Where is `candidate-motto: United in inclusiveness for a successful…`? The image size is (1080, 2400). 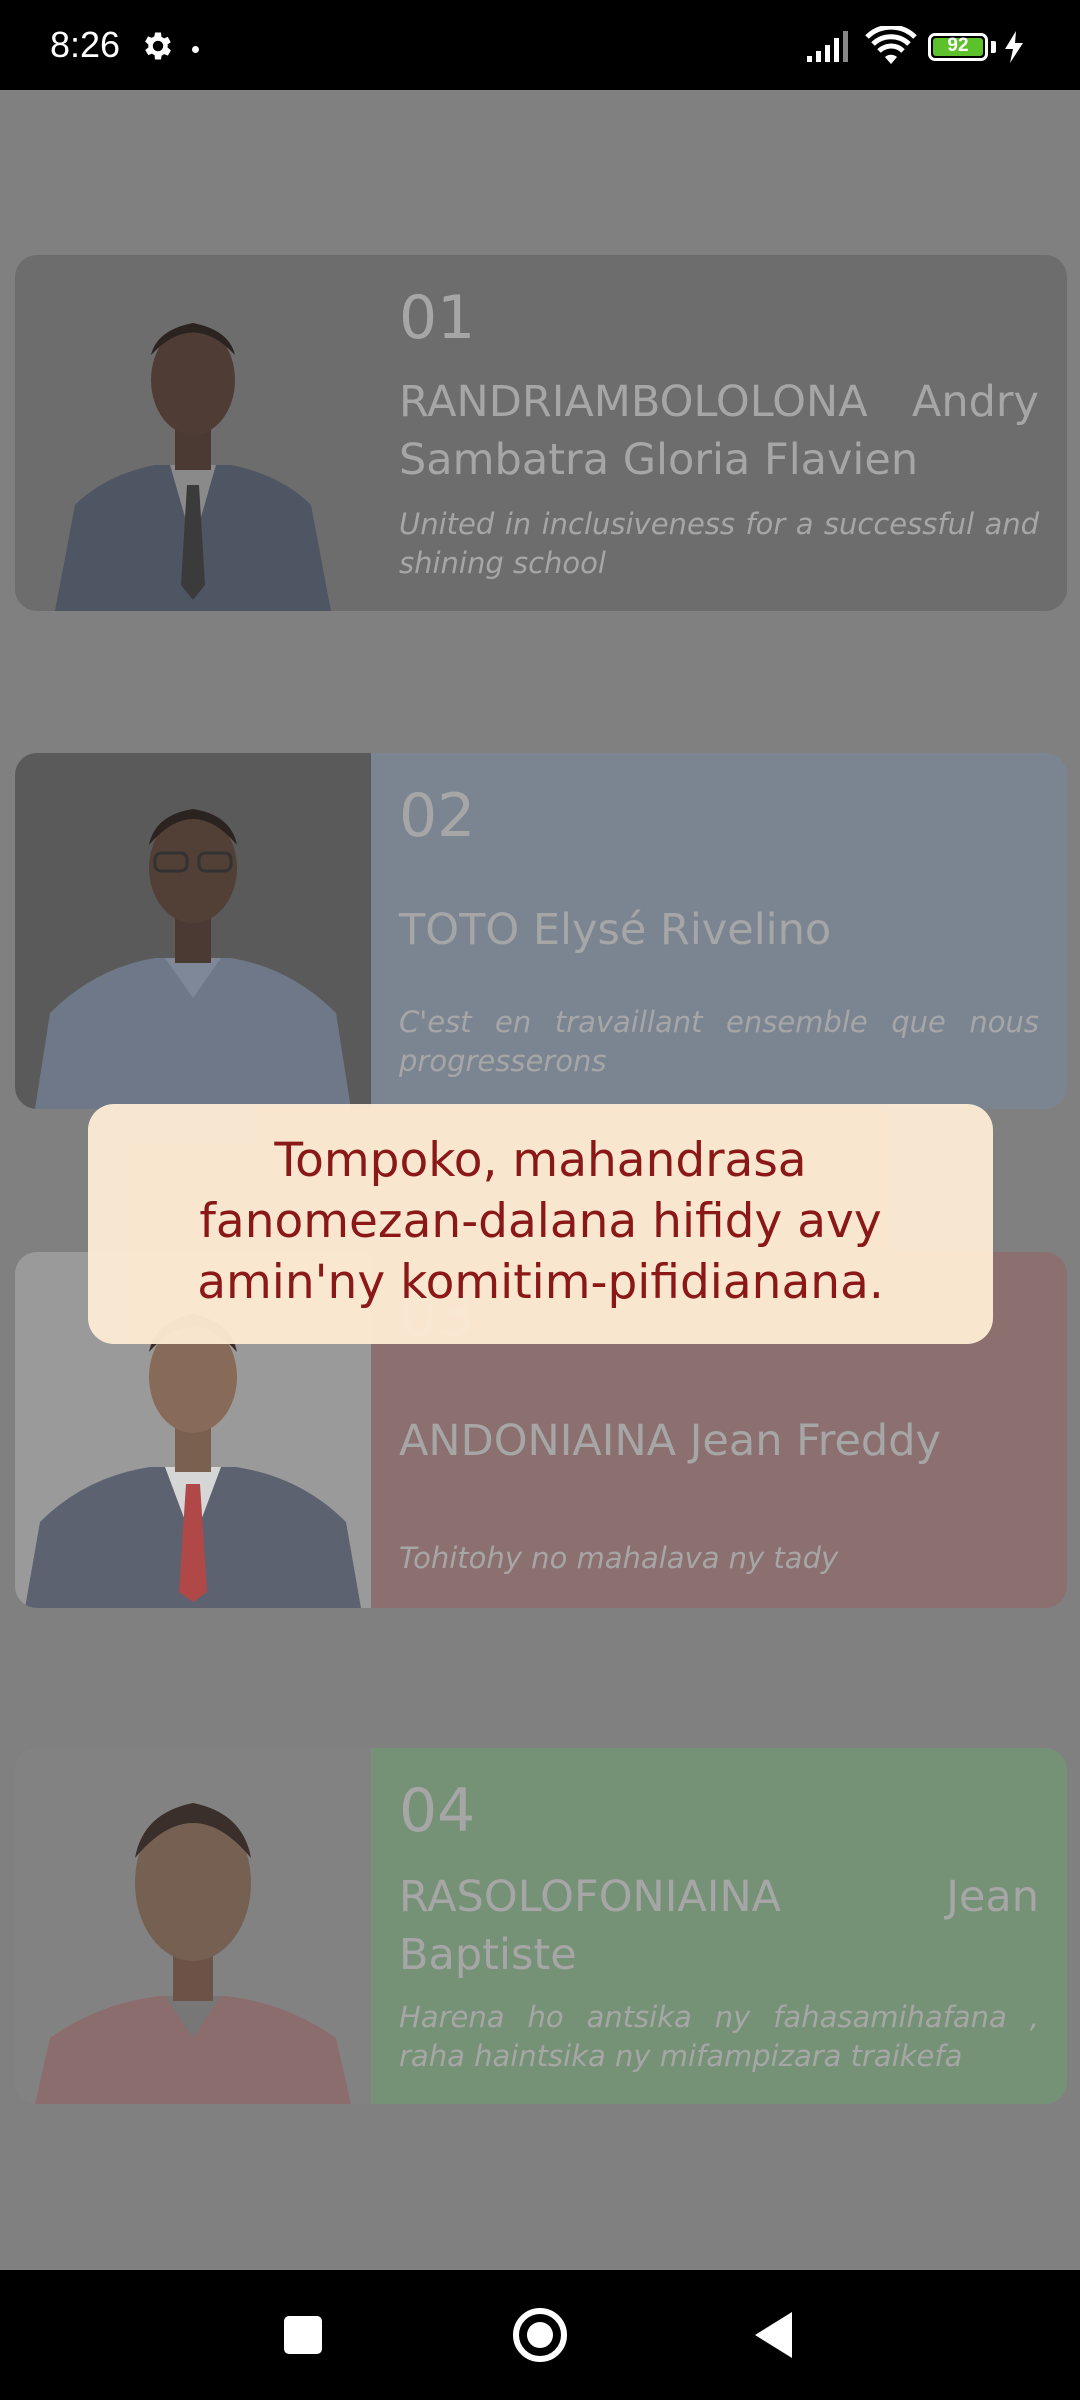 candidate-motto: United in inclusiveness for a successful… is located at coordinates (719, 543).